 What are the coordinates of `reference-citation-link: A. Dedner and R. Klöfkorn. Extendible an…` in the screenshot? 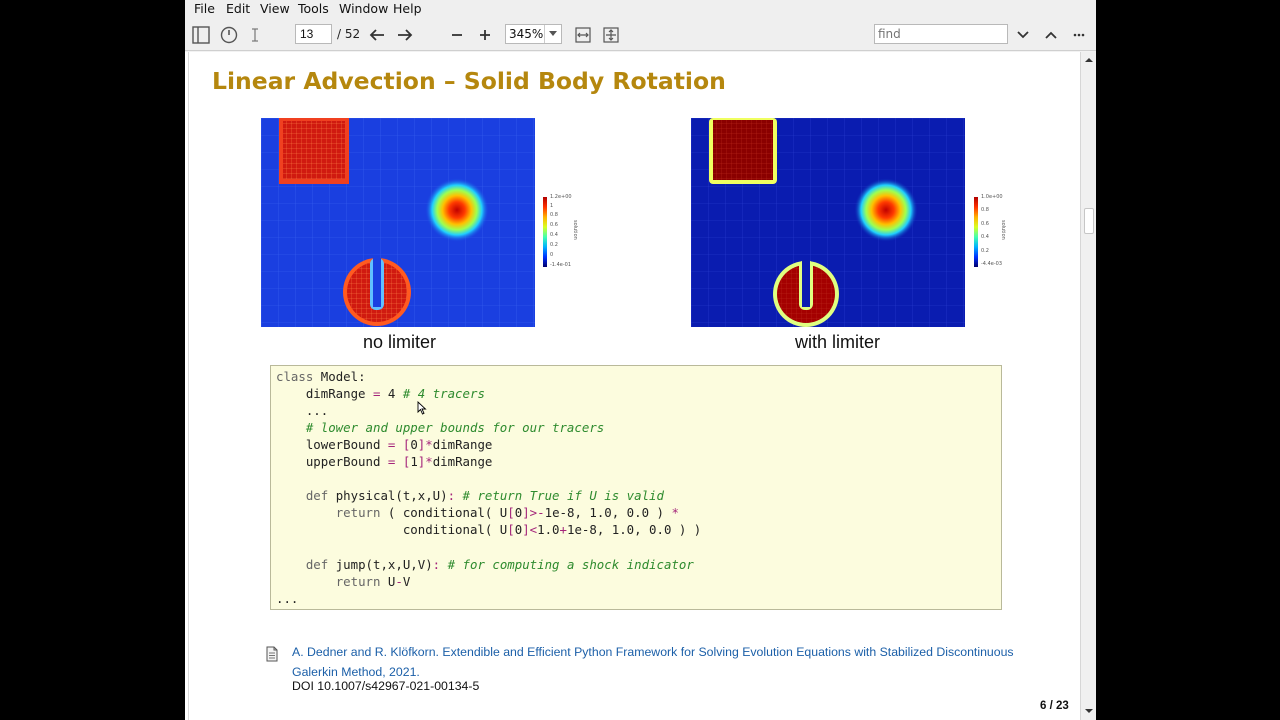 It's located at (653, 652).